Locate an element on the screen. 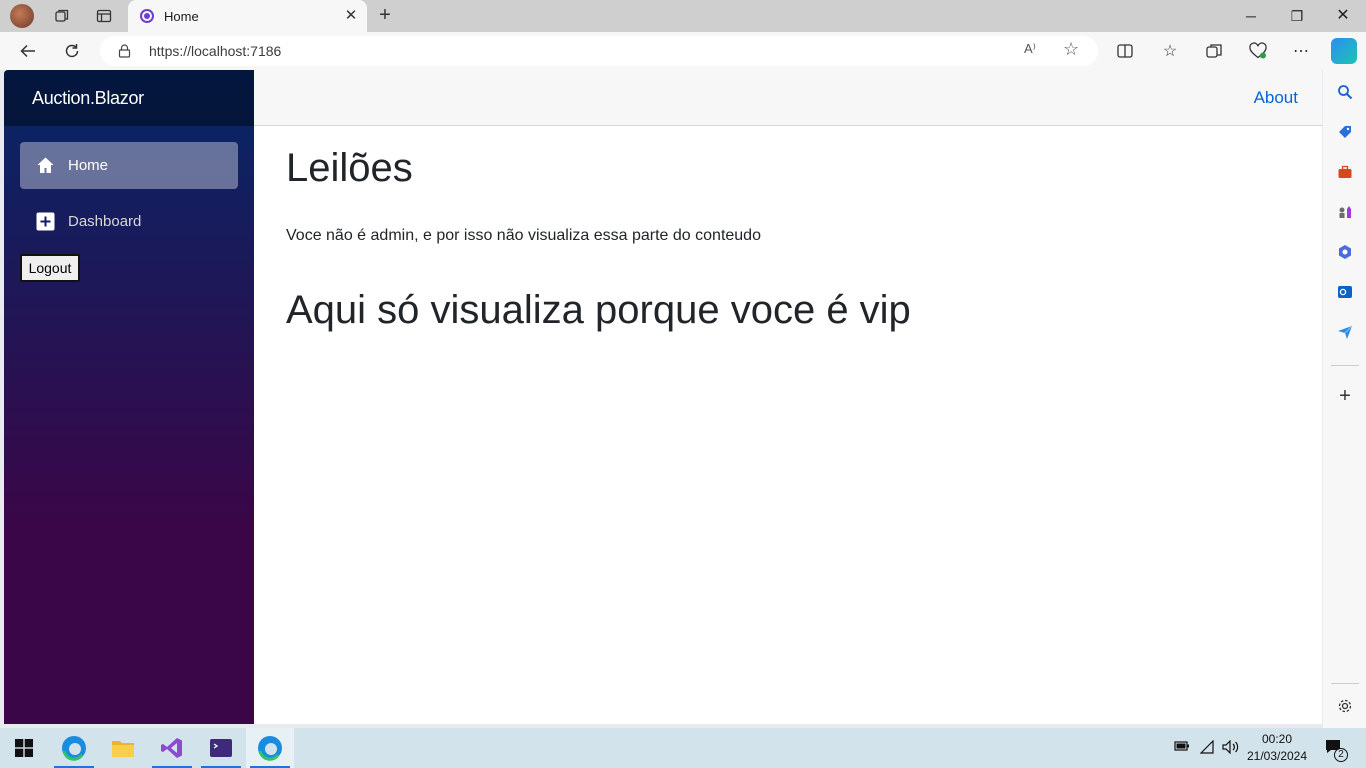 The width and height of the screenshot is (1366, 768). tab-close-icon: ✕ is located at coordinates (351, 16).